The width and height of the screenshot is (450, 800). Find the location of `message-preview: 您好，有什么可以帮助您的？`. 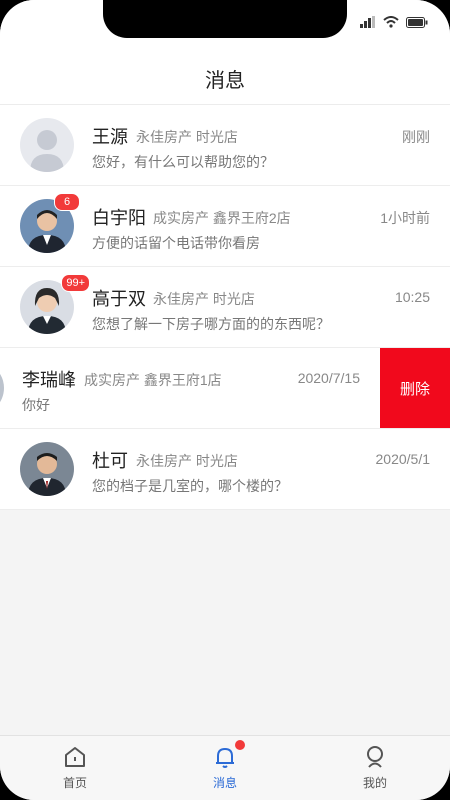

message-preview: 您好，有什么可以帮助您的？ is located at coordinates (183, 162).